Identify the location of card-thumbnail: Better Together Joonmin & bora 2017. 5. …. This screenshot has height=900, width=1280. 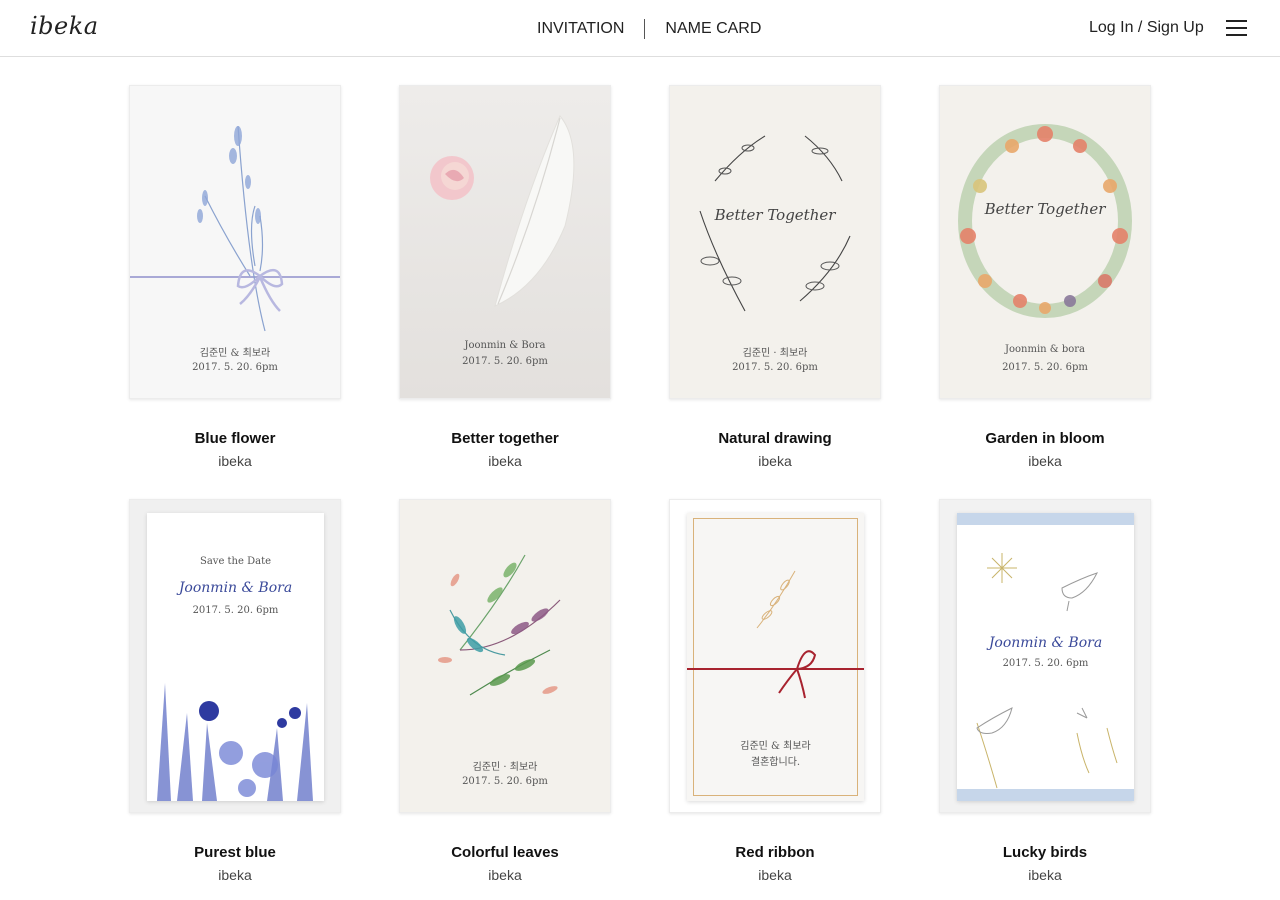
(1045, 242).